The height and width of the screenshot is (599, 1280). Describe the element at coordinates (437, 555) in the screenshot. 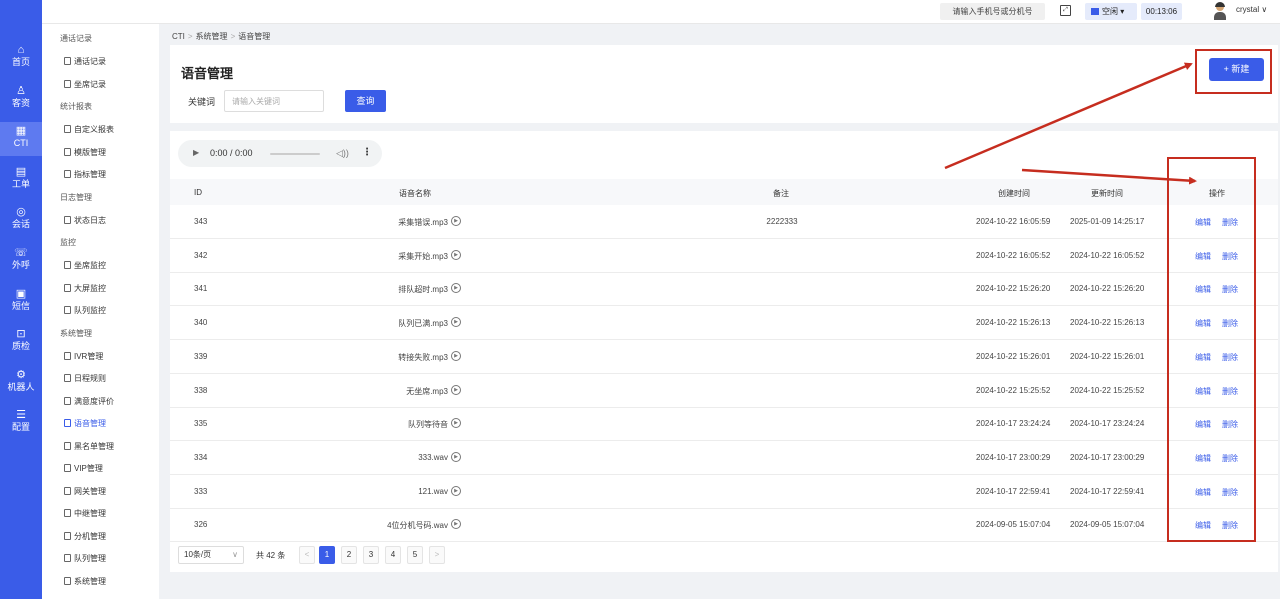

I see `next-page-button: >` at that location.